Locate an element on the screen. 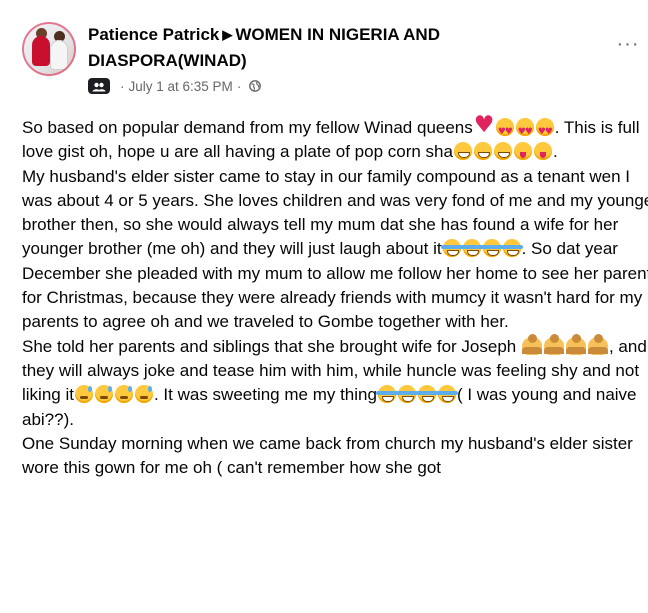  author-name-link: Patience Patrick is located at coordinates (153, 34).